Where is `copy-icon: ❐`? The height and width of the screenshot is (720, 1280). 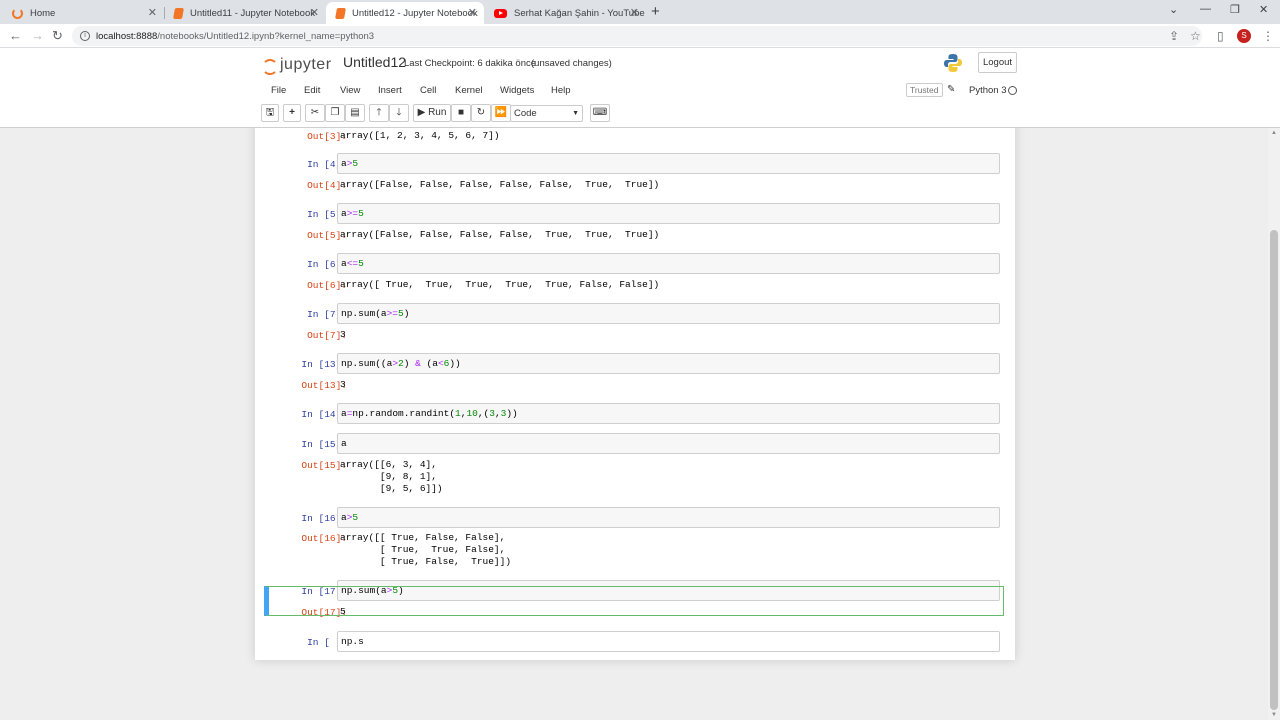 copy-icon: ❐ is located at coordinates (335, 112).